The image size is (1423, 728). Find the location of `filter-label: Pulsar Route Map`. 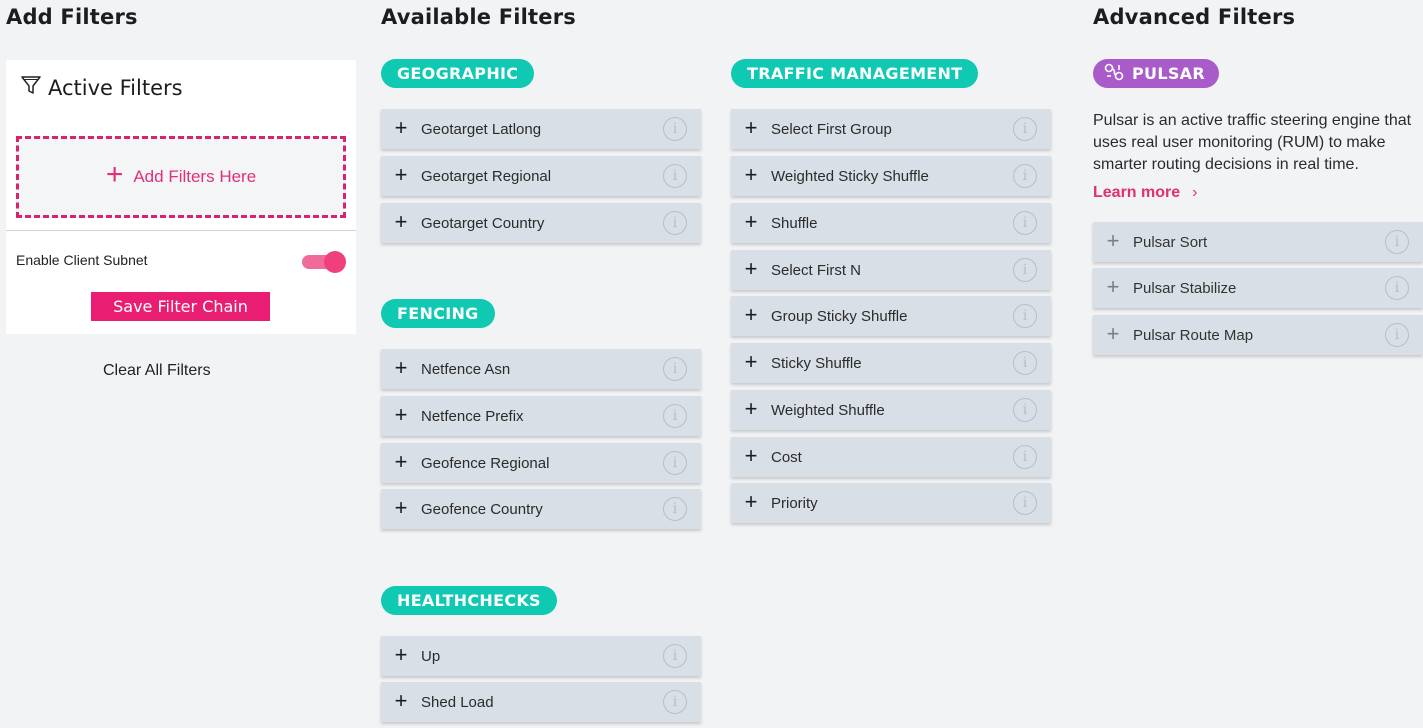

filter-label: Pulsar Route Map is located at coordinates (1193, 335).